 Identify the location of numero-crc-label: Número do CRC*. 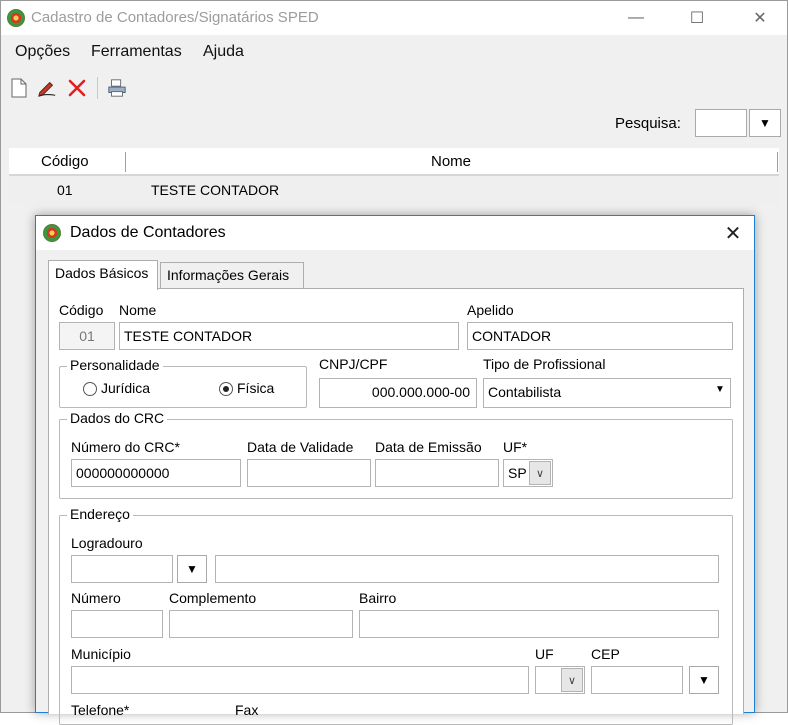
(125, 447).